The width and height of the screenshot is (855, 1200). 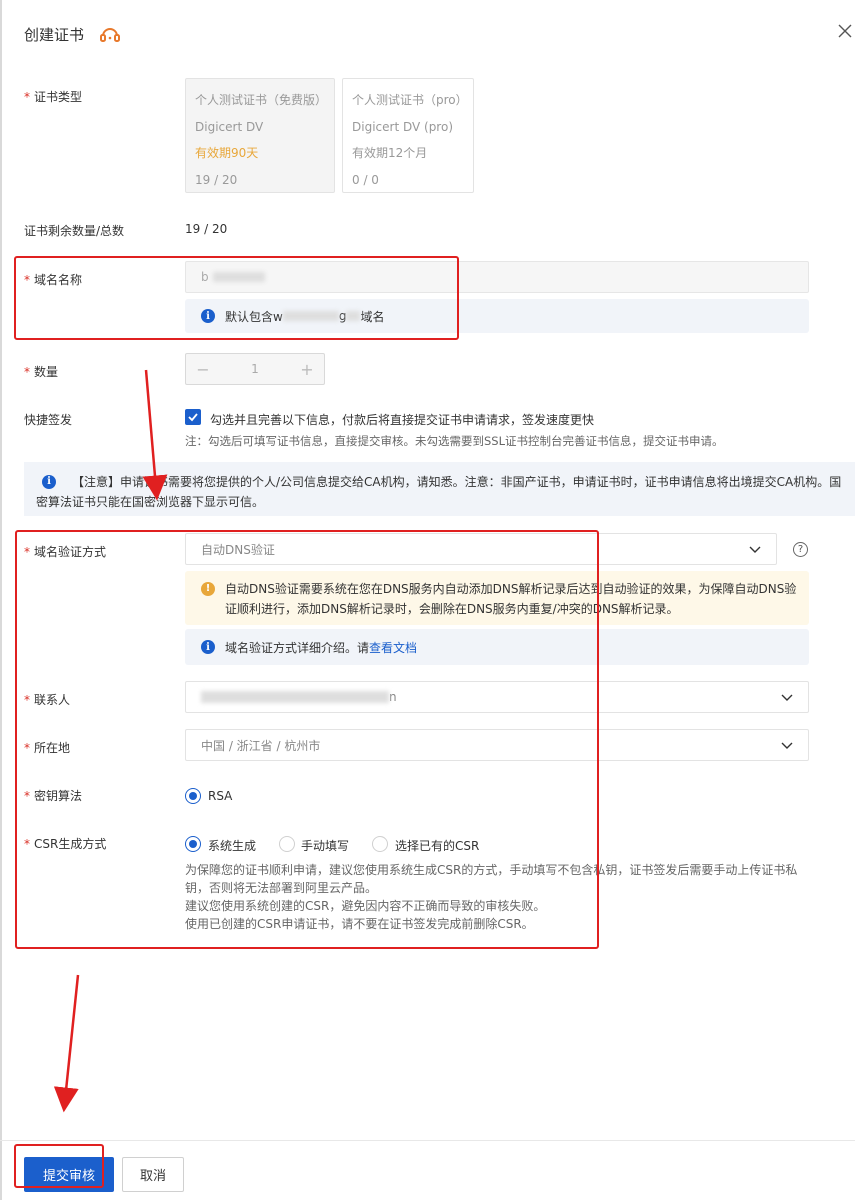 What do you see at coordinates (402, 420) in the screenshot?
I see `quick-sign-text: 勾选并且完善以下信息，付款后将直接提交证书申请请求，签发速度更快` at bounding box center [402, 420].